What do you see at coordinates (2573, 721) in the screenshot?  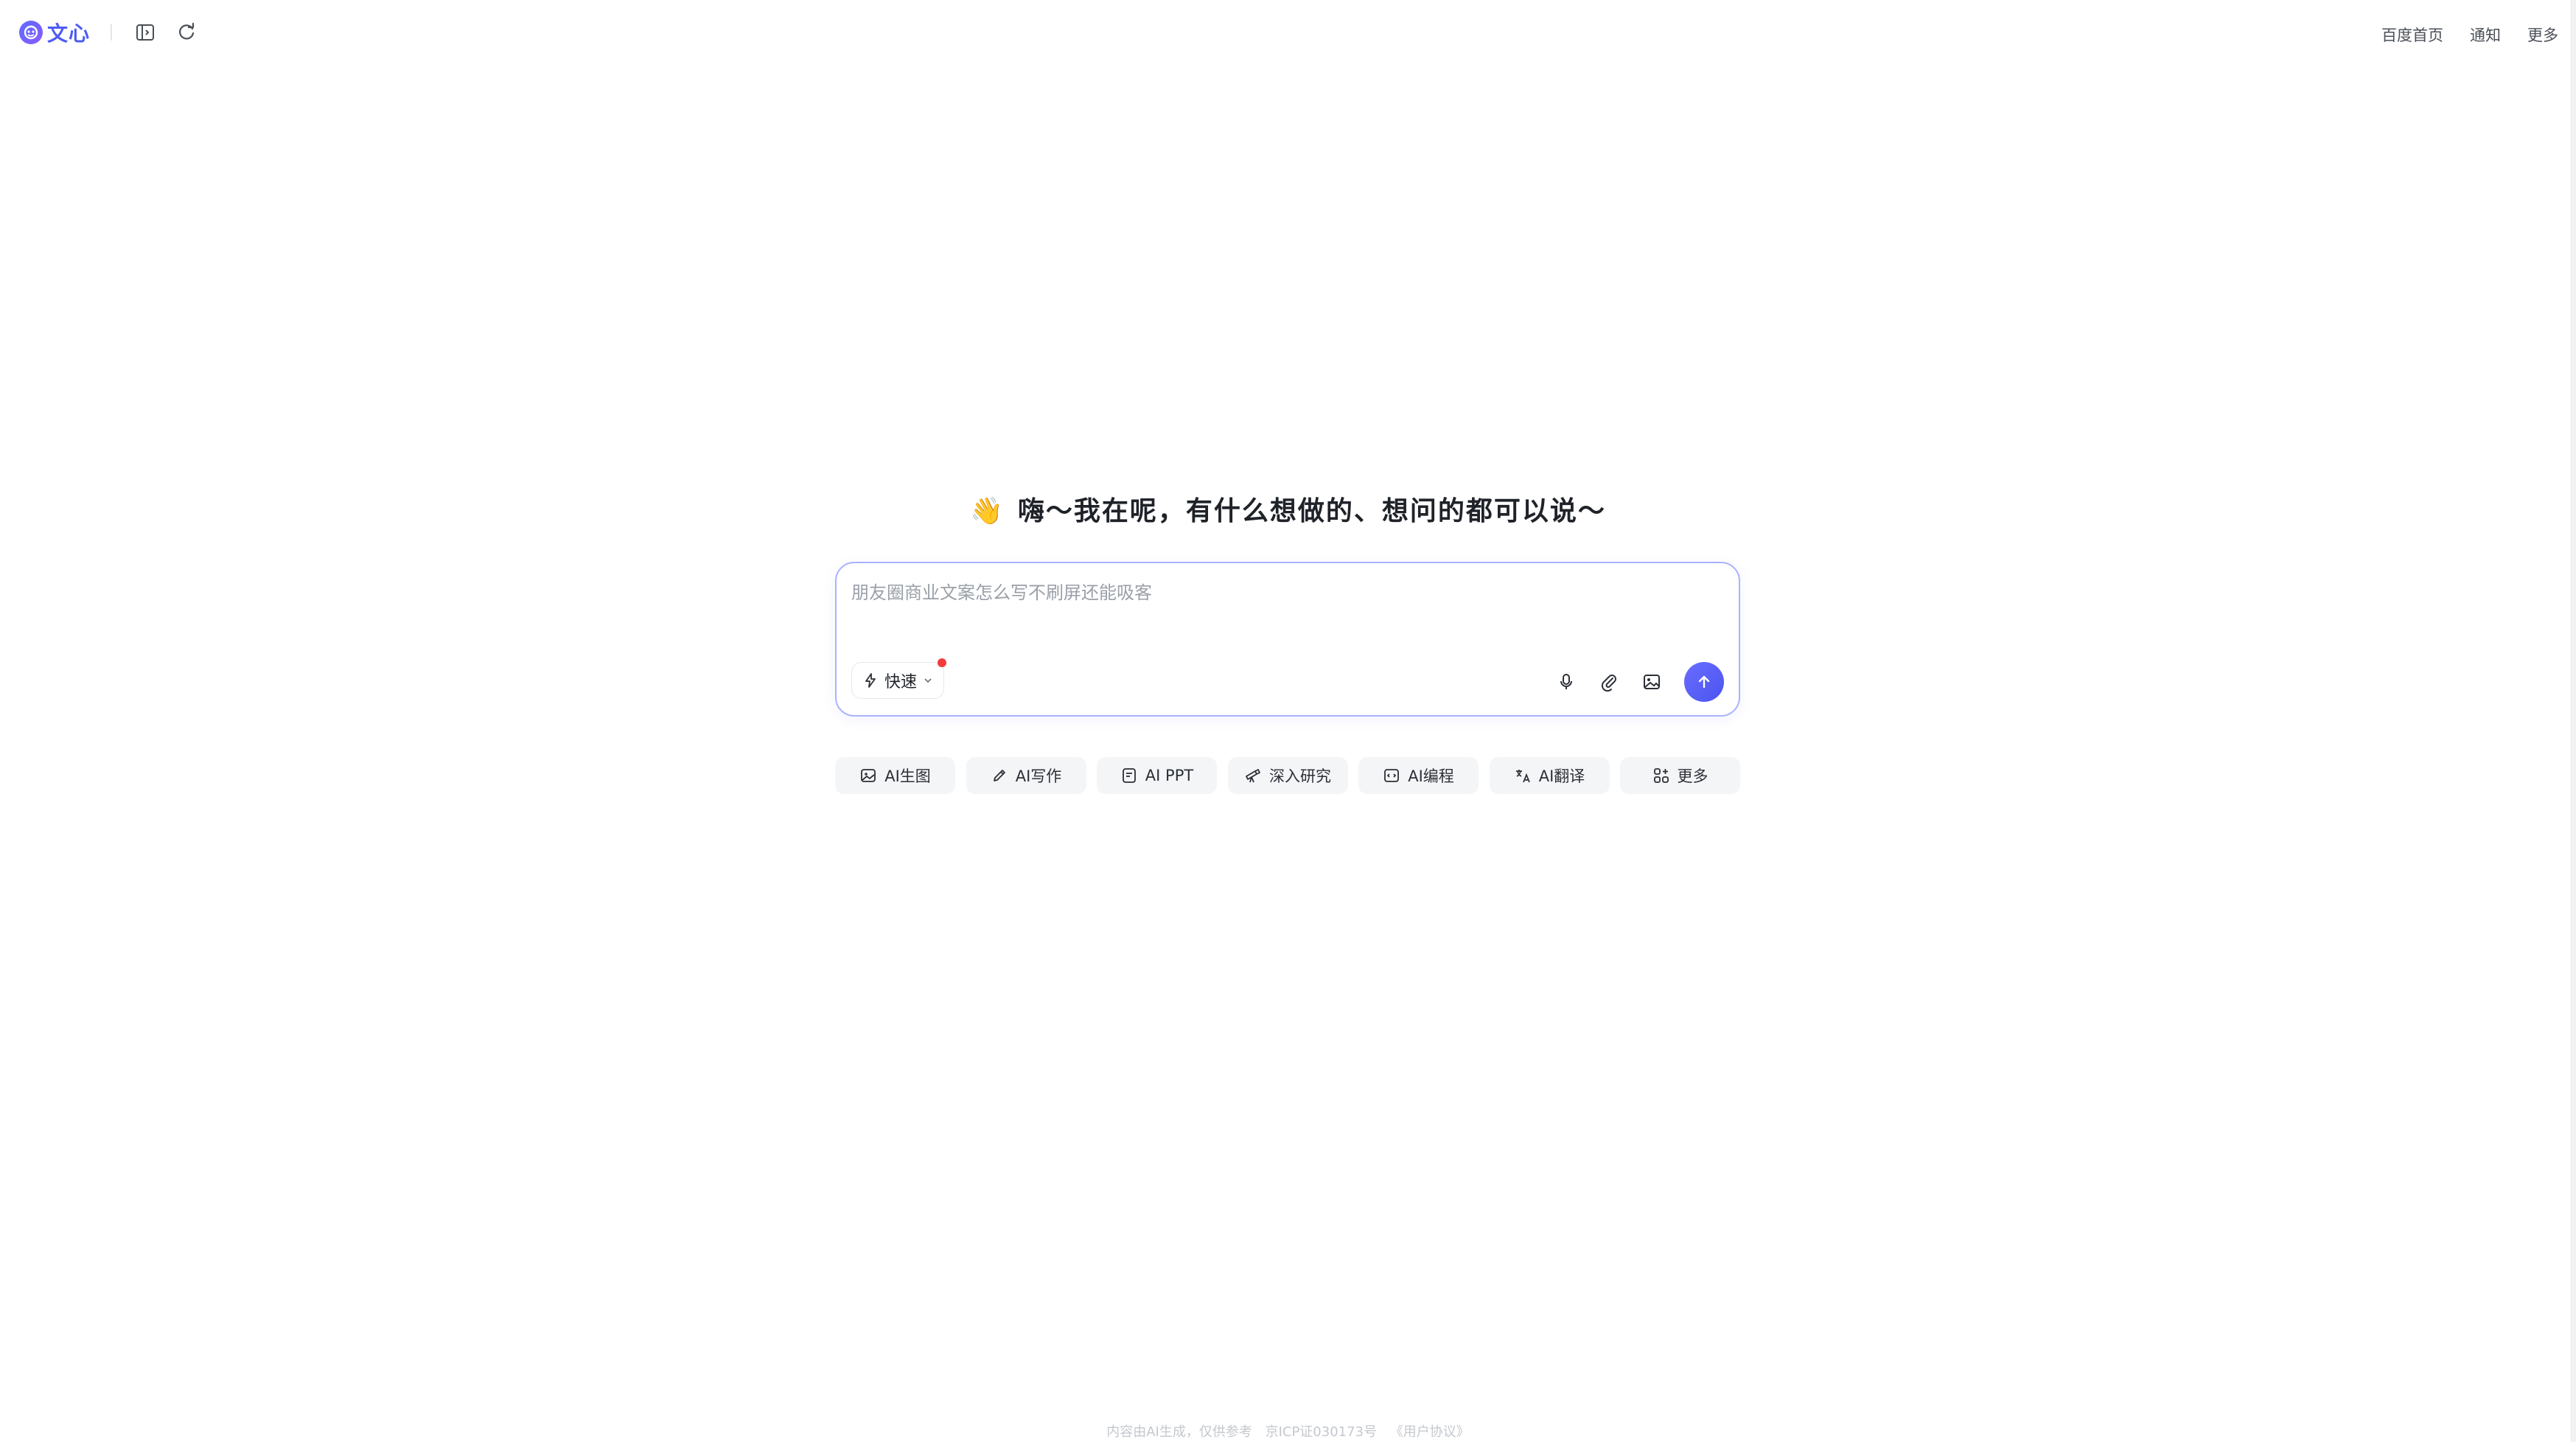 I see `scrollbar` at bounding box center [2573, 721].